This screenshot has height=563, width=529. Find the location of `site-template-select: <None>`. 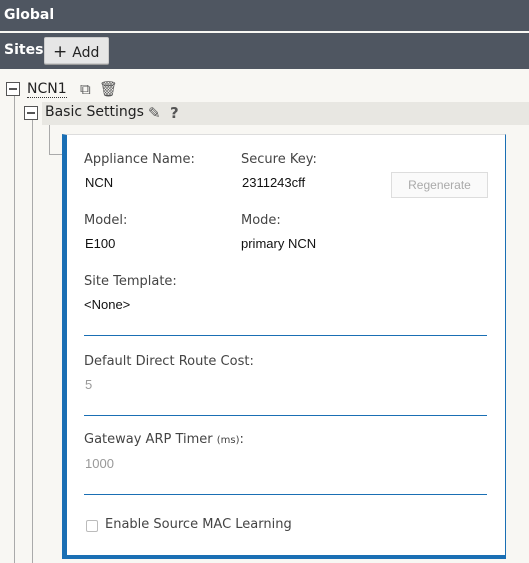

site-template-select: <None> is located at coordinates (107, 304).